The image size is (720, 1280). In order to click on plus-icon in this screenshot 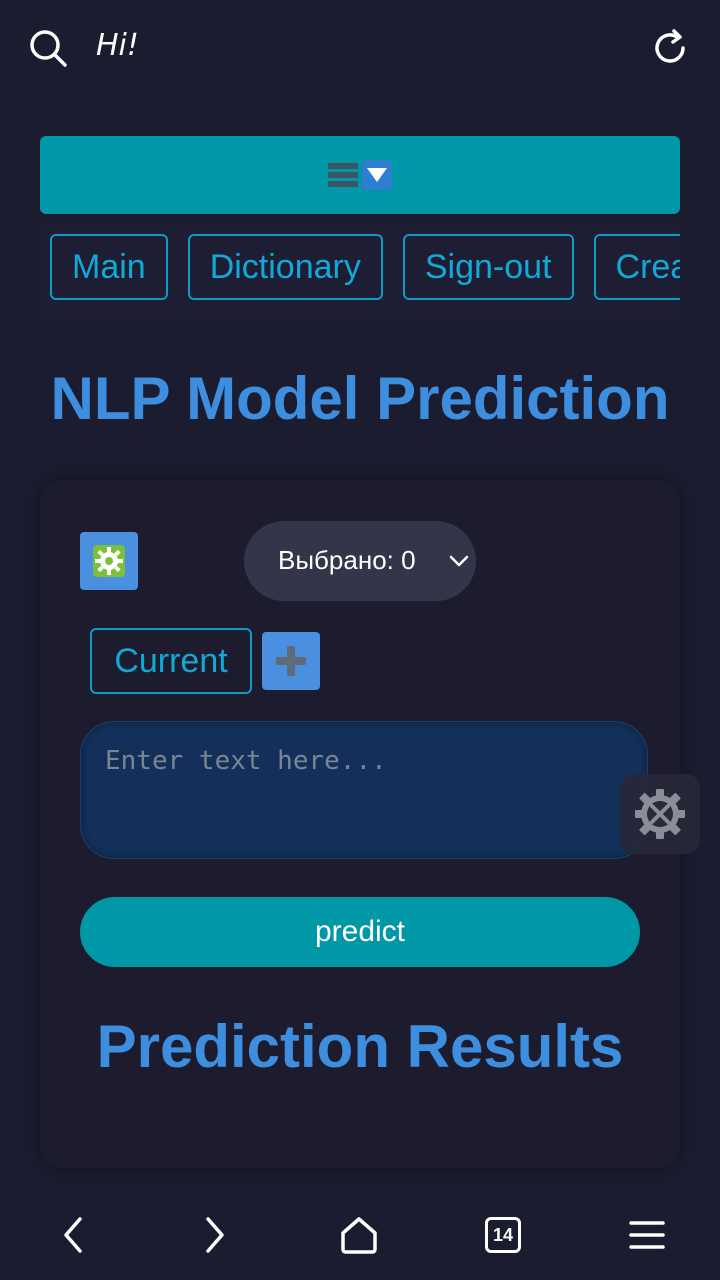, I will do `click(291, 661)`.